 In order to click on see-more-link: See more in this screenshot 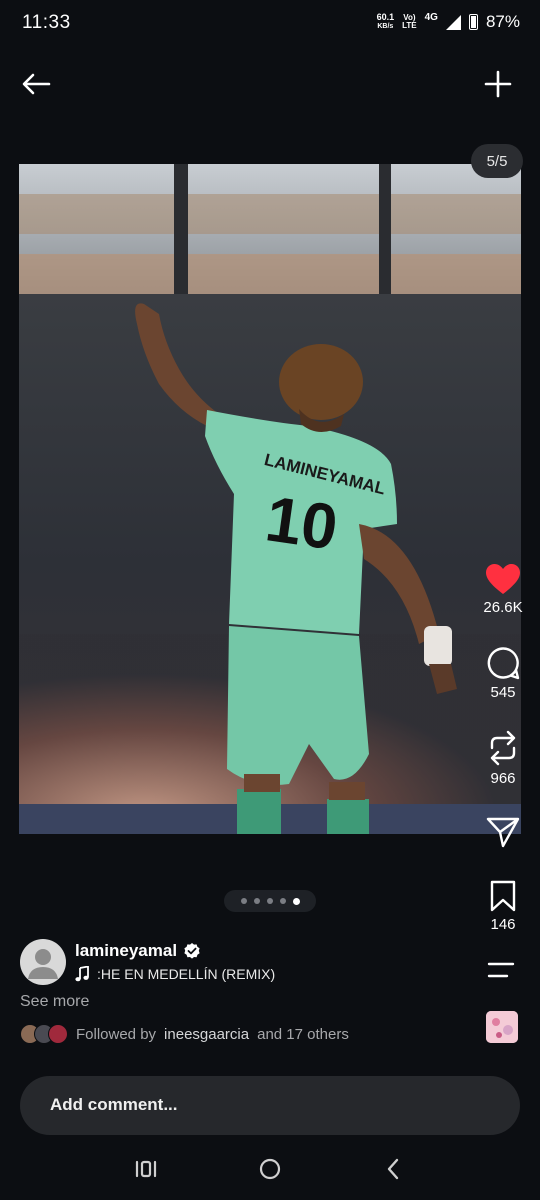, I will do `click(54, 1002)`.